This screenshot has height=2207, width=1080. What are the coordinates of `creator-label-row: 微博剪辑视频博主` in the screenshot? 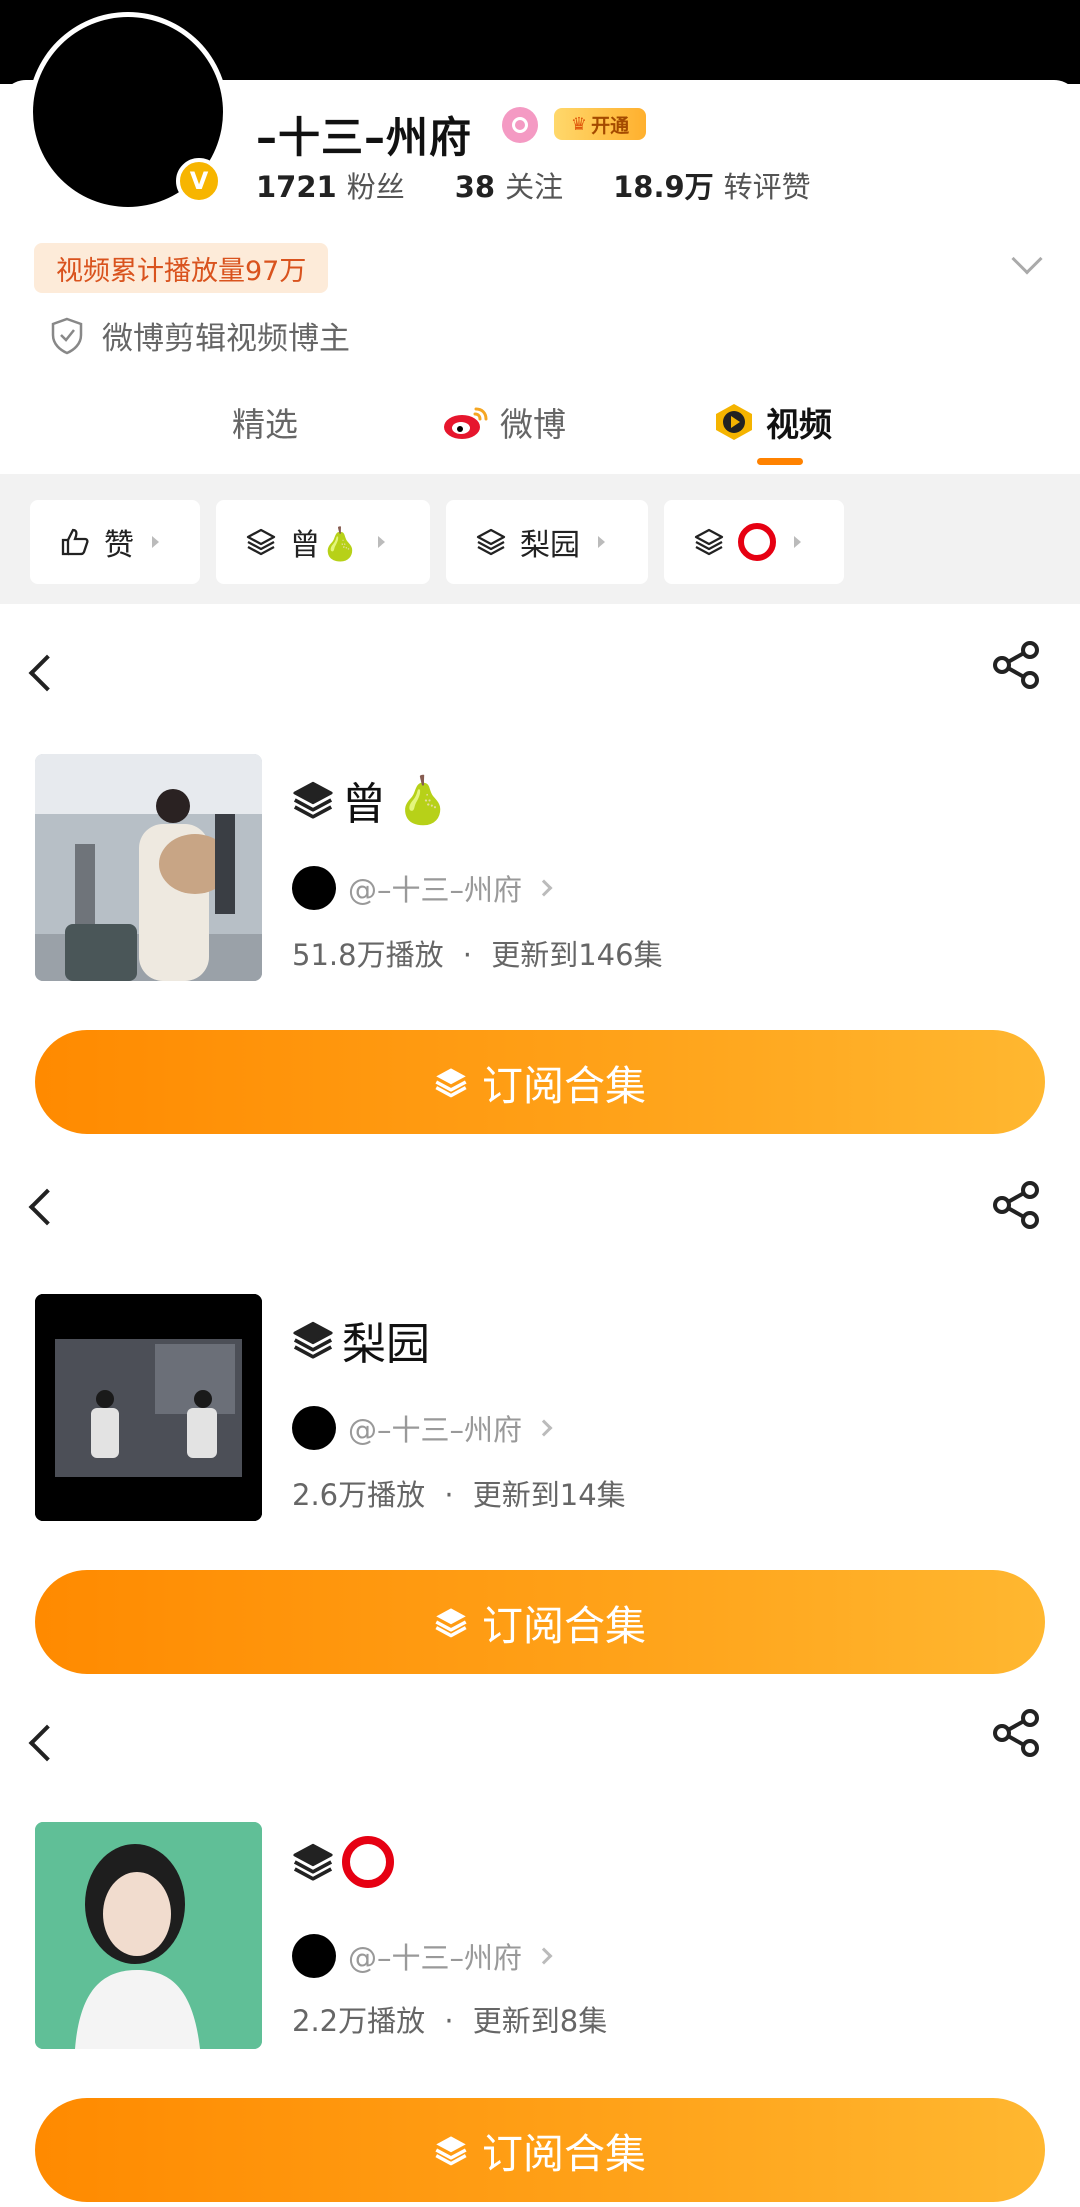 It's located at (200, 335).